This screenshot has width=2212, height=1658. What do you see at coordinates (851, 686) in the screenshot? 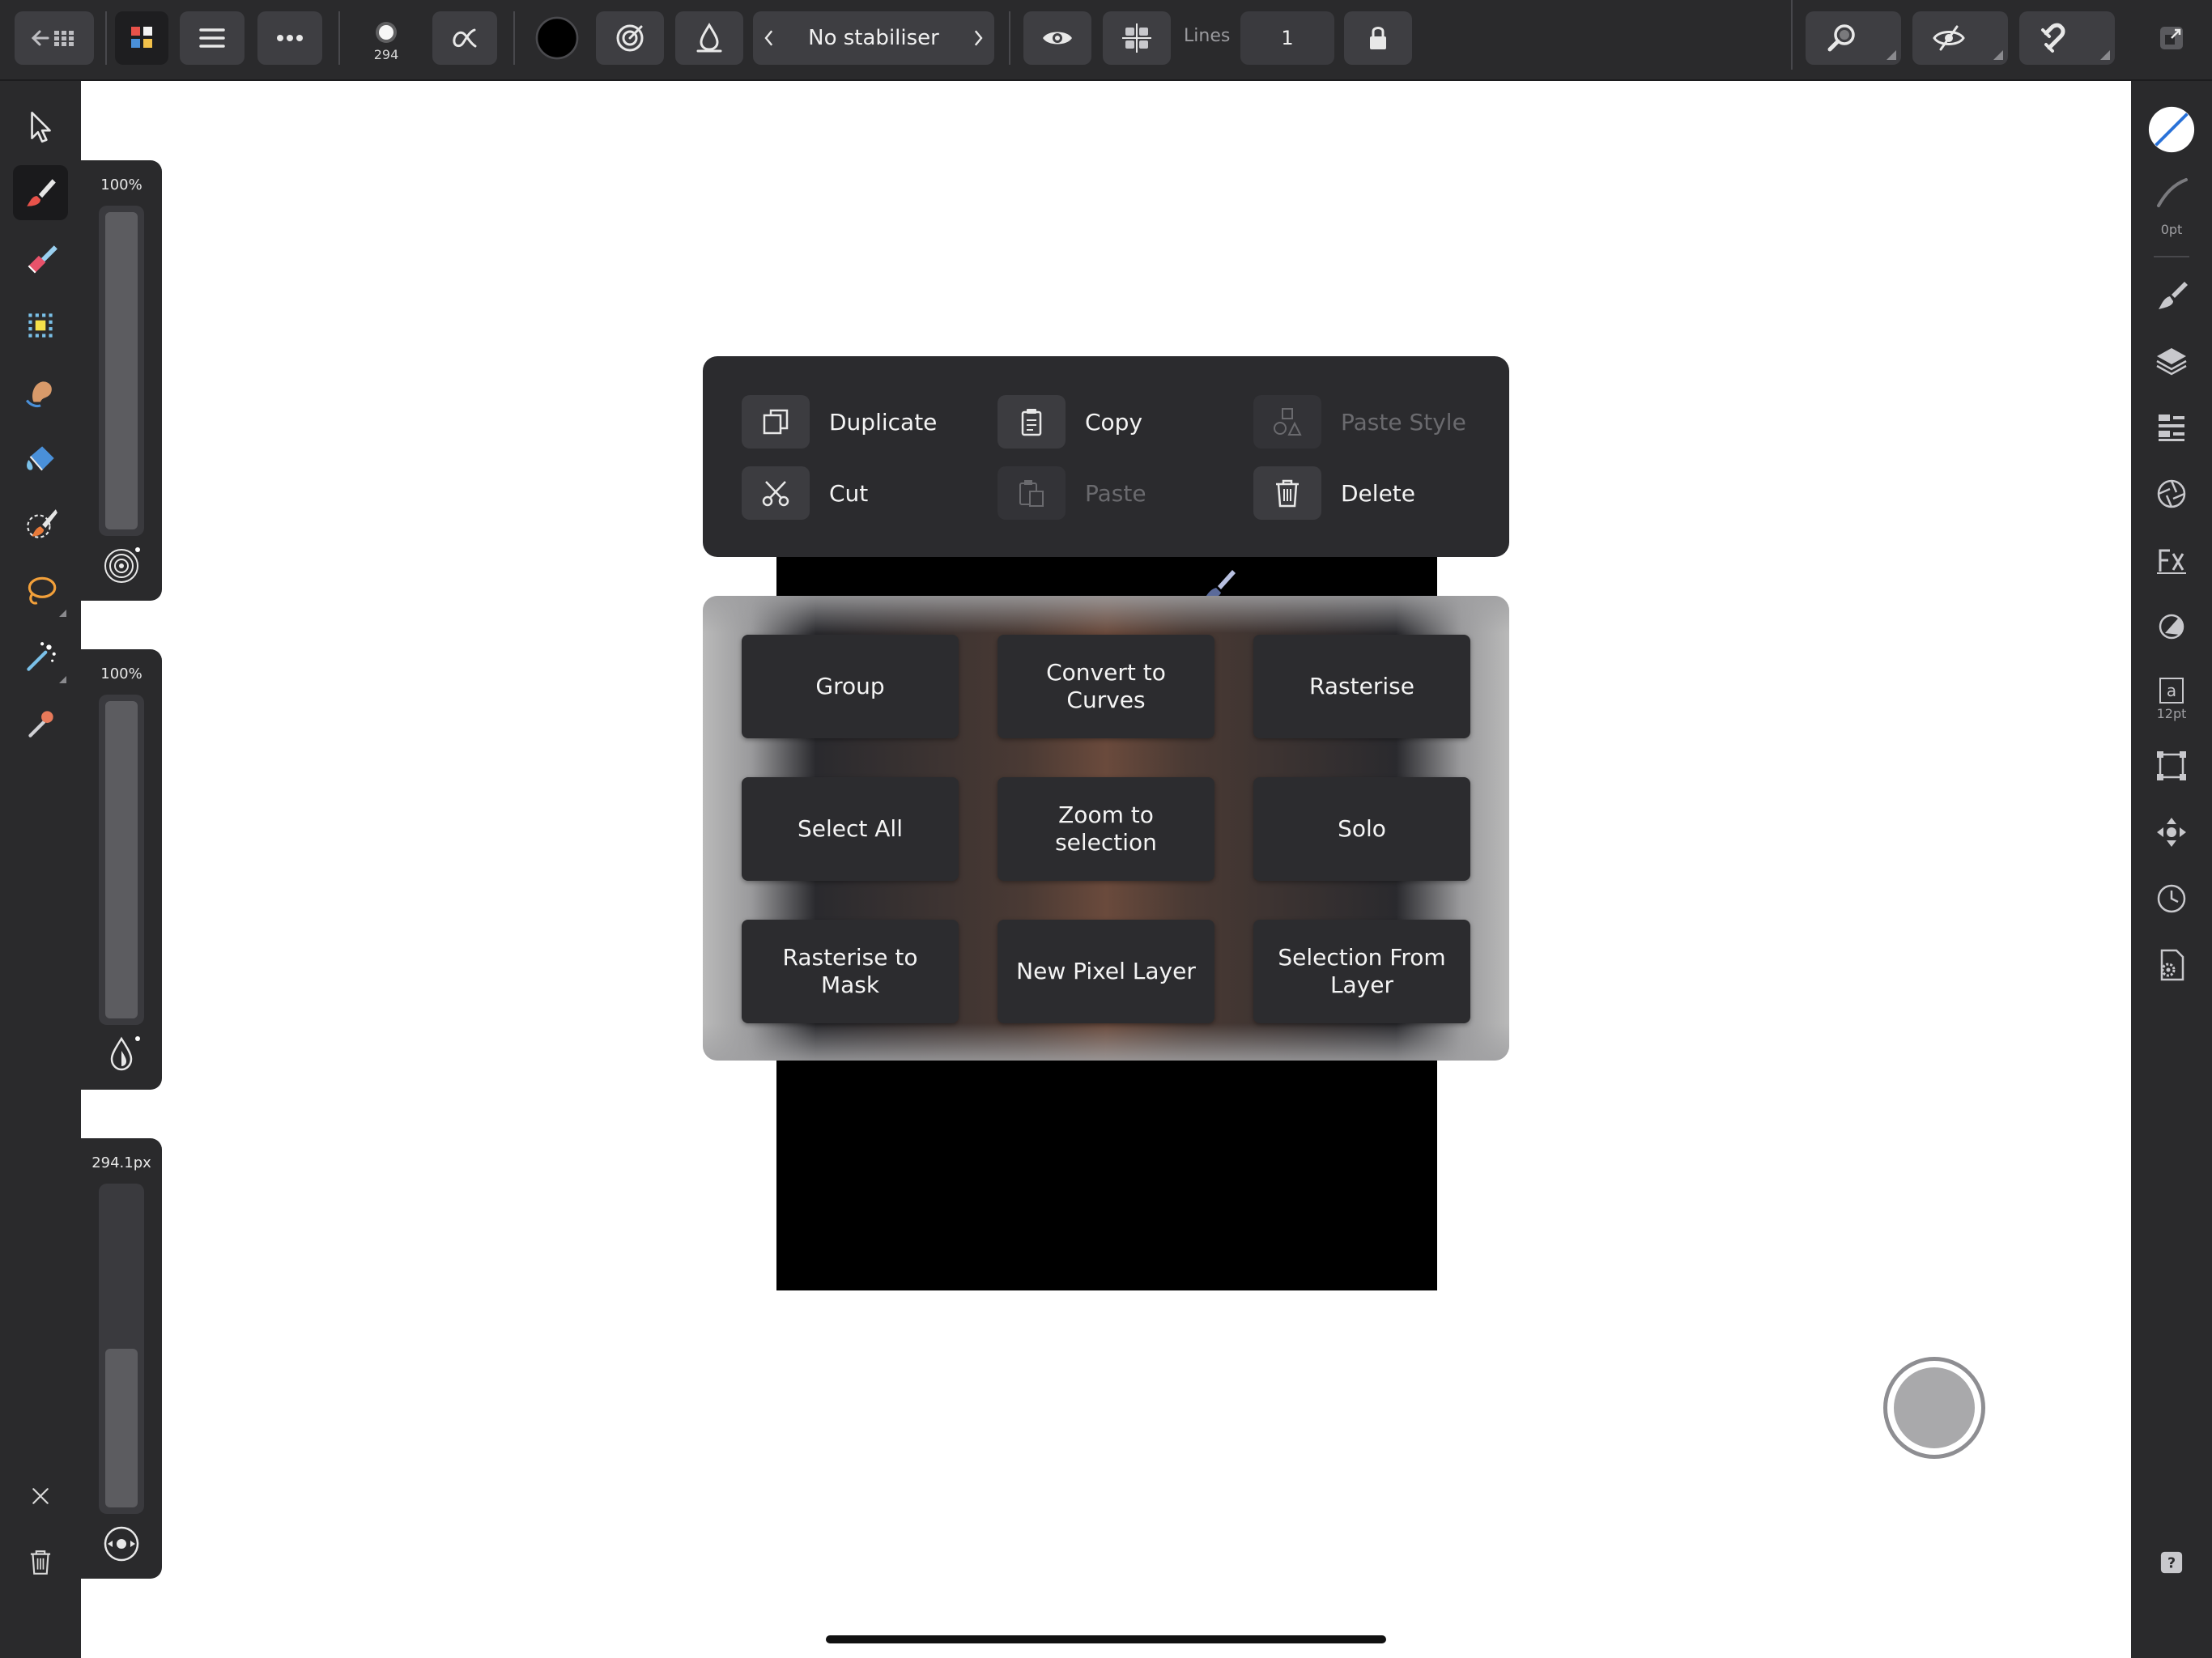
I see `group-button: Group` at bounding box center [851, 686].